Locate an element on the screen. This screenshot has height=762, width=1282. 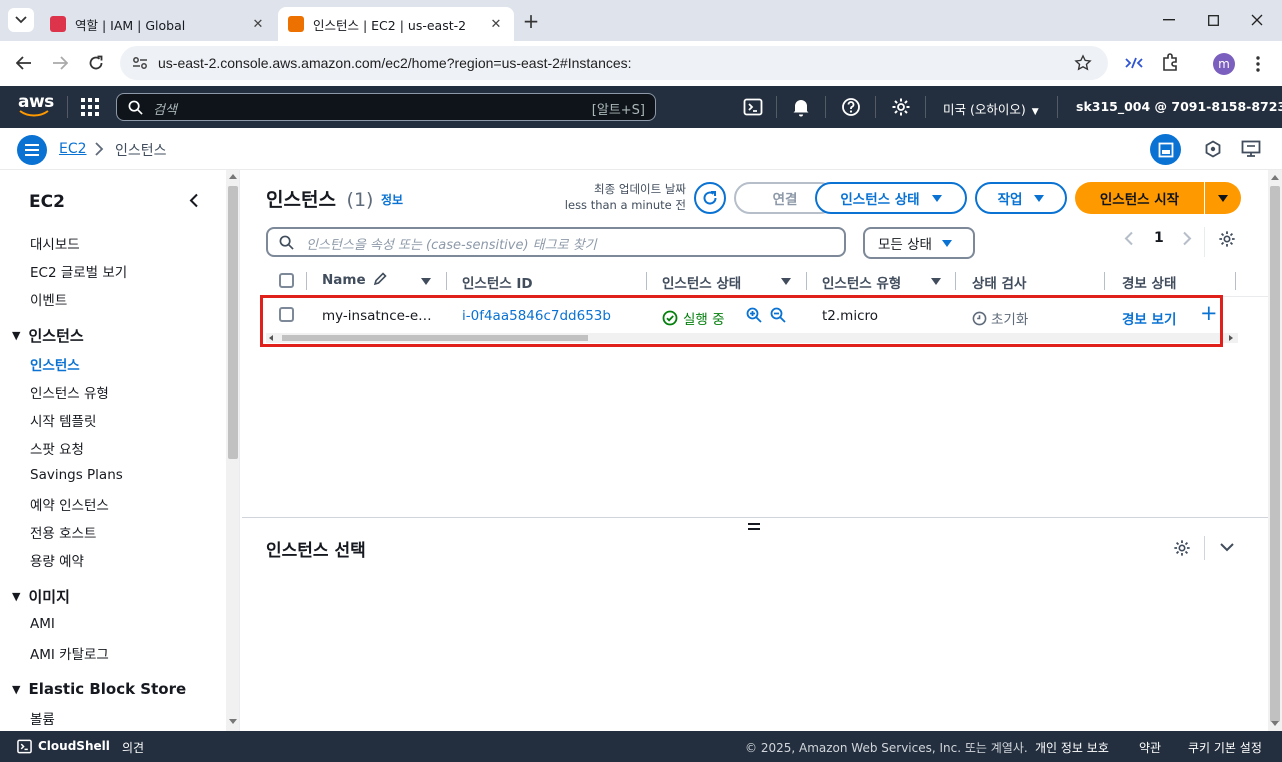
global-search-input: 검색 [알트+S] is located at coordinates (386, 107).